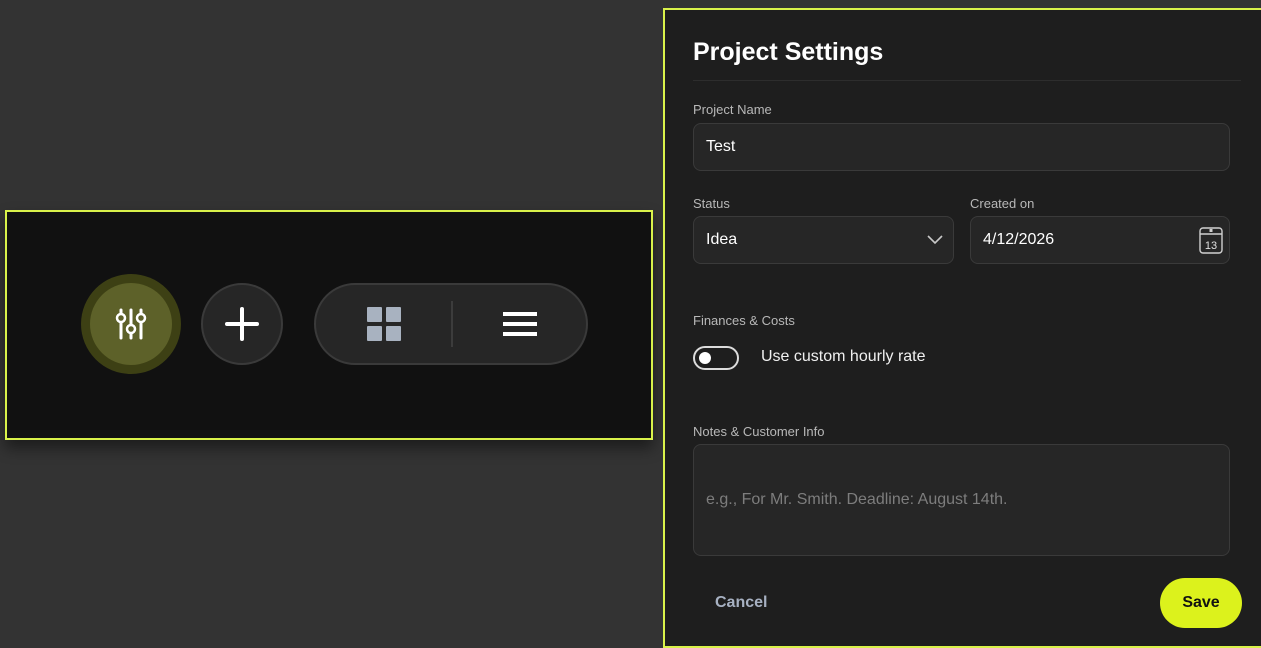 Image resolution: width=1261 pixels, height=648 pixels. I want to click on title-divider, so click(967, 80).